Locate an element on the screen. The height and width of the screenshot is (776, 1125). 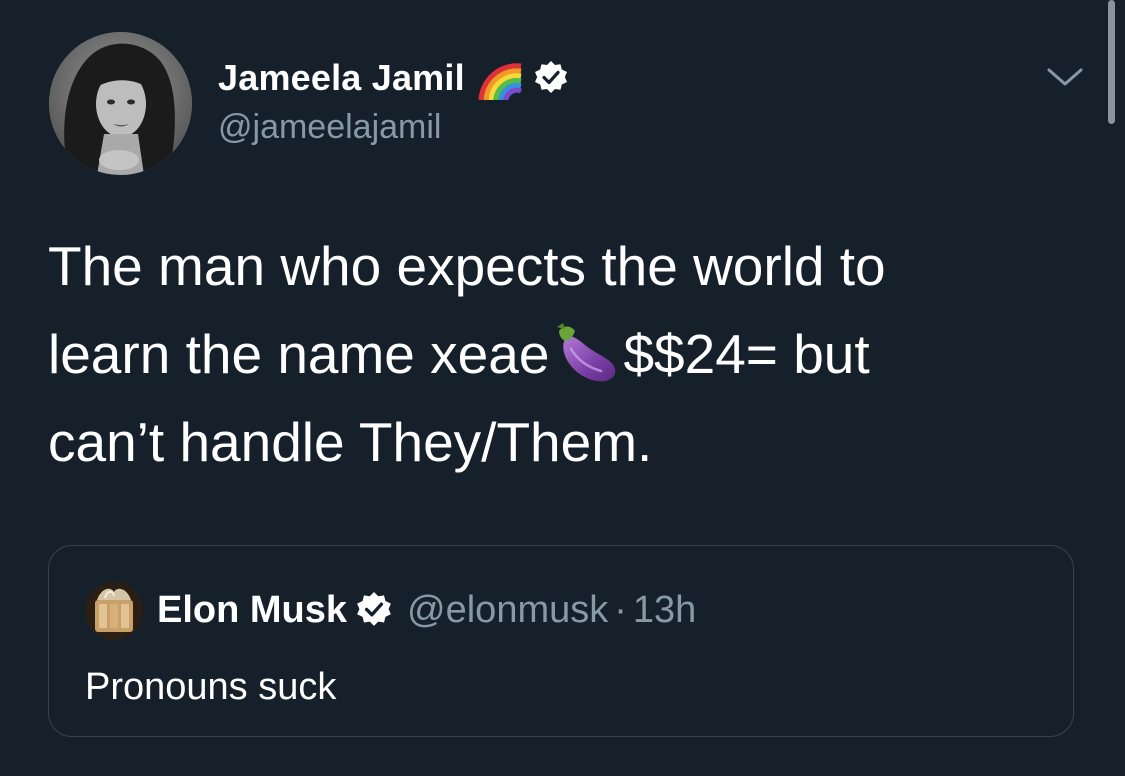
quoted-tweet-header: Elon Musk @elonmusk · 13h is located at coordinates (426, 610).